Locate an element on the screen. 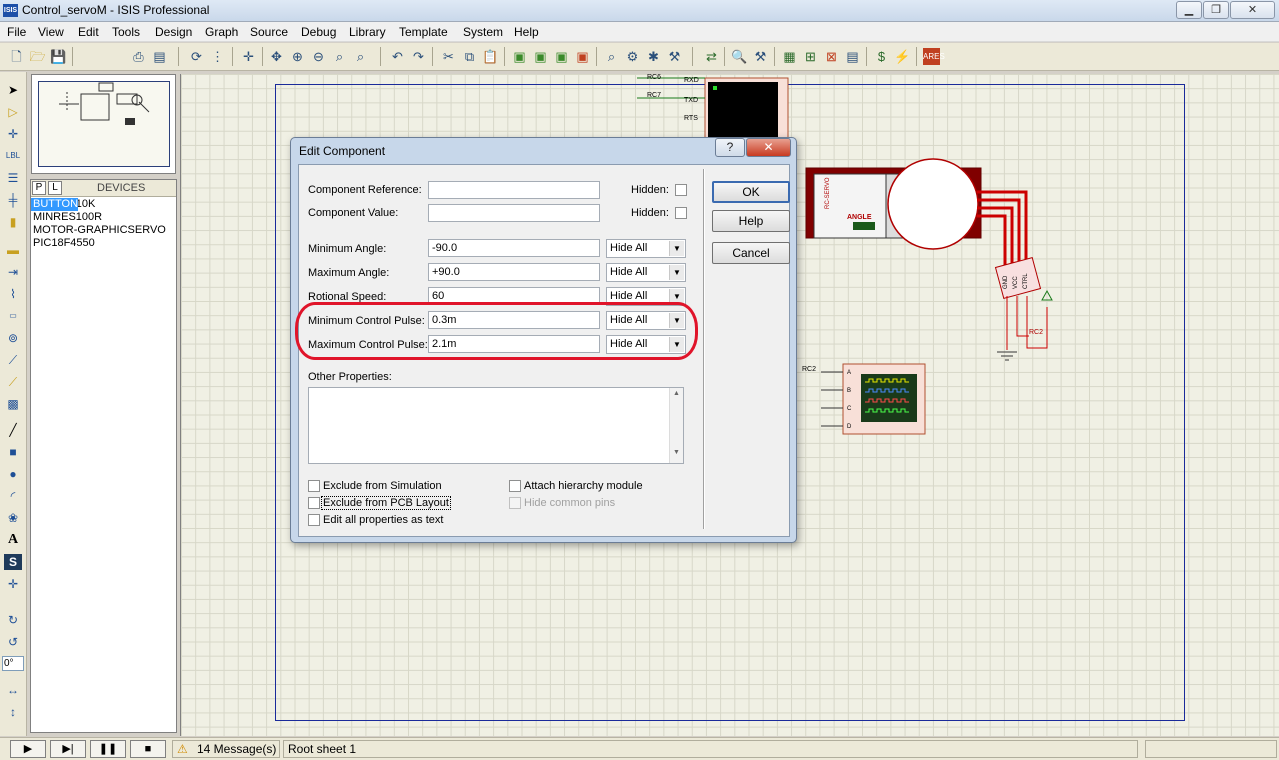 This screenshot has width=1279, height=760. new-sheet-icon: ▦ is located at coordinates (789, 56).